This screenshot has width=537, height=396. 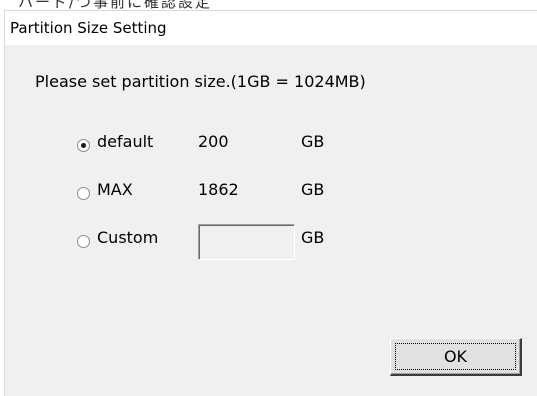 I want to click on radio-max, so click(x=83, y=193).